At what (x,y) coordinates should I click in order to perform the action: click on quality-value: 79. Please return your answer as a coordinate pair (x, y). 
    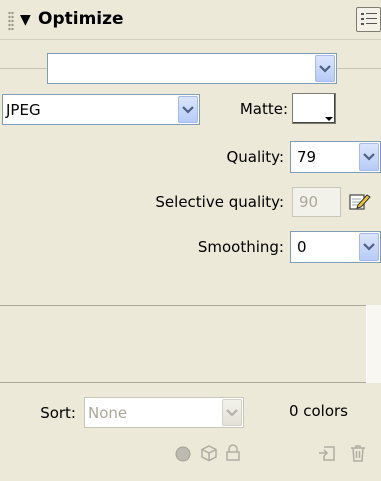
    Looking at the image, I should click on (307, 157).